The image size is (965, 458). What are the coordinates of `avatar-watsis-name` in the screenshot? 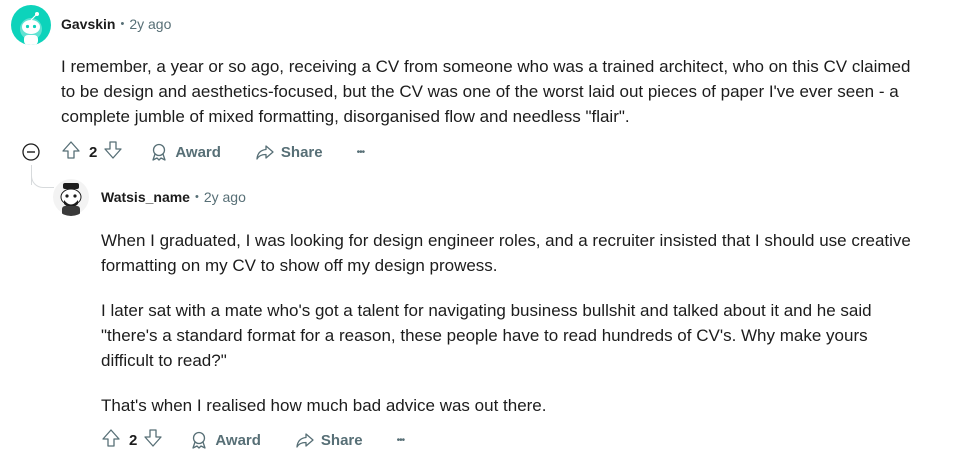 It's located at (71, 197).